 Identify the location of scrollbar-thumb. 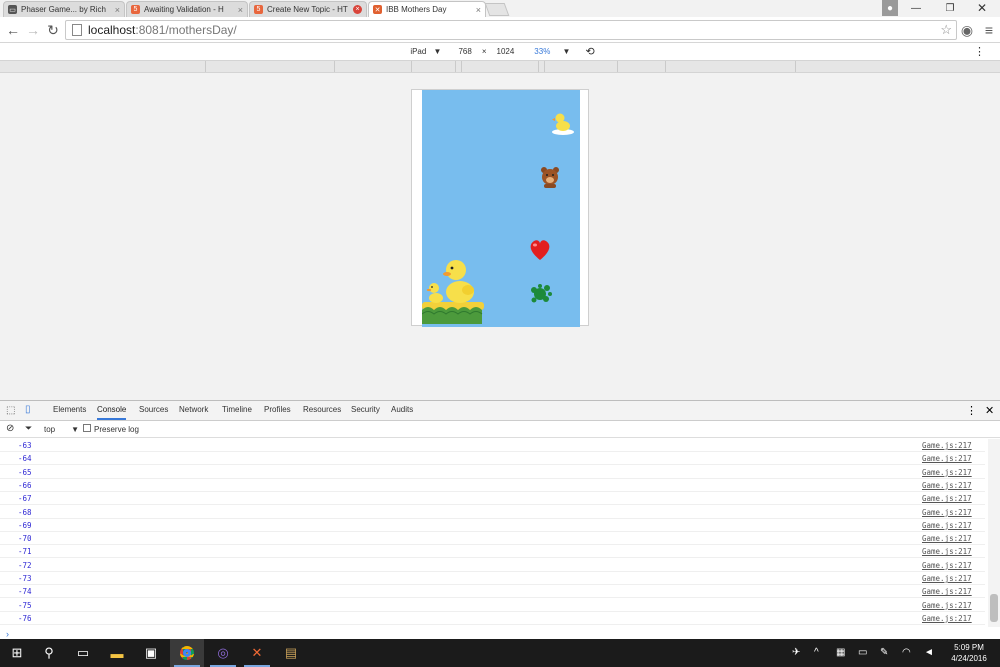
(994, 608).